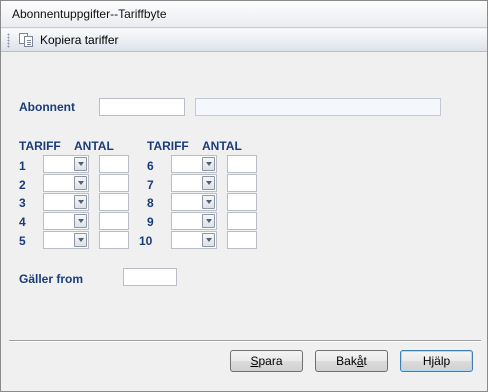  I want to click on row-number: 1, so click(22, 166).